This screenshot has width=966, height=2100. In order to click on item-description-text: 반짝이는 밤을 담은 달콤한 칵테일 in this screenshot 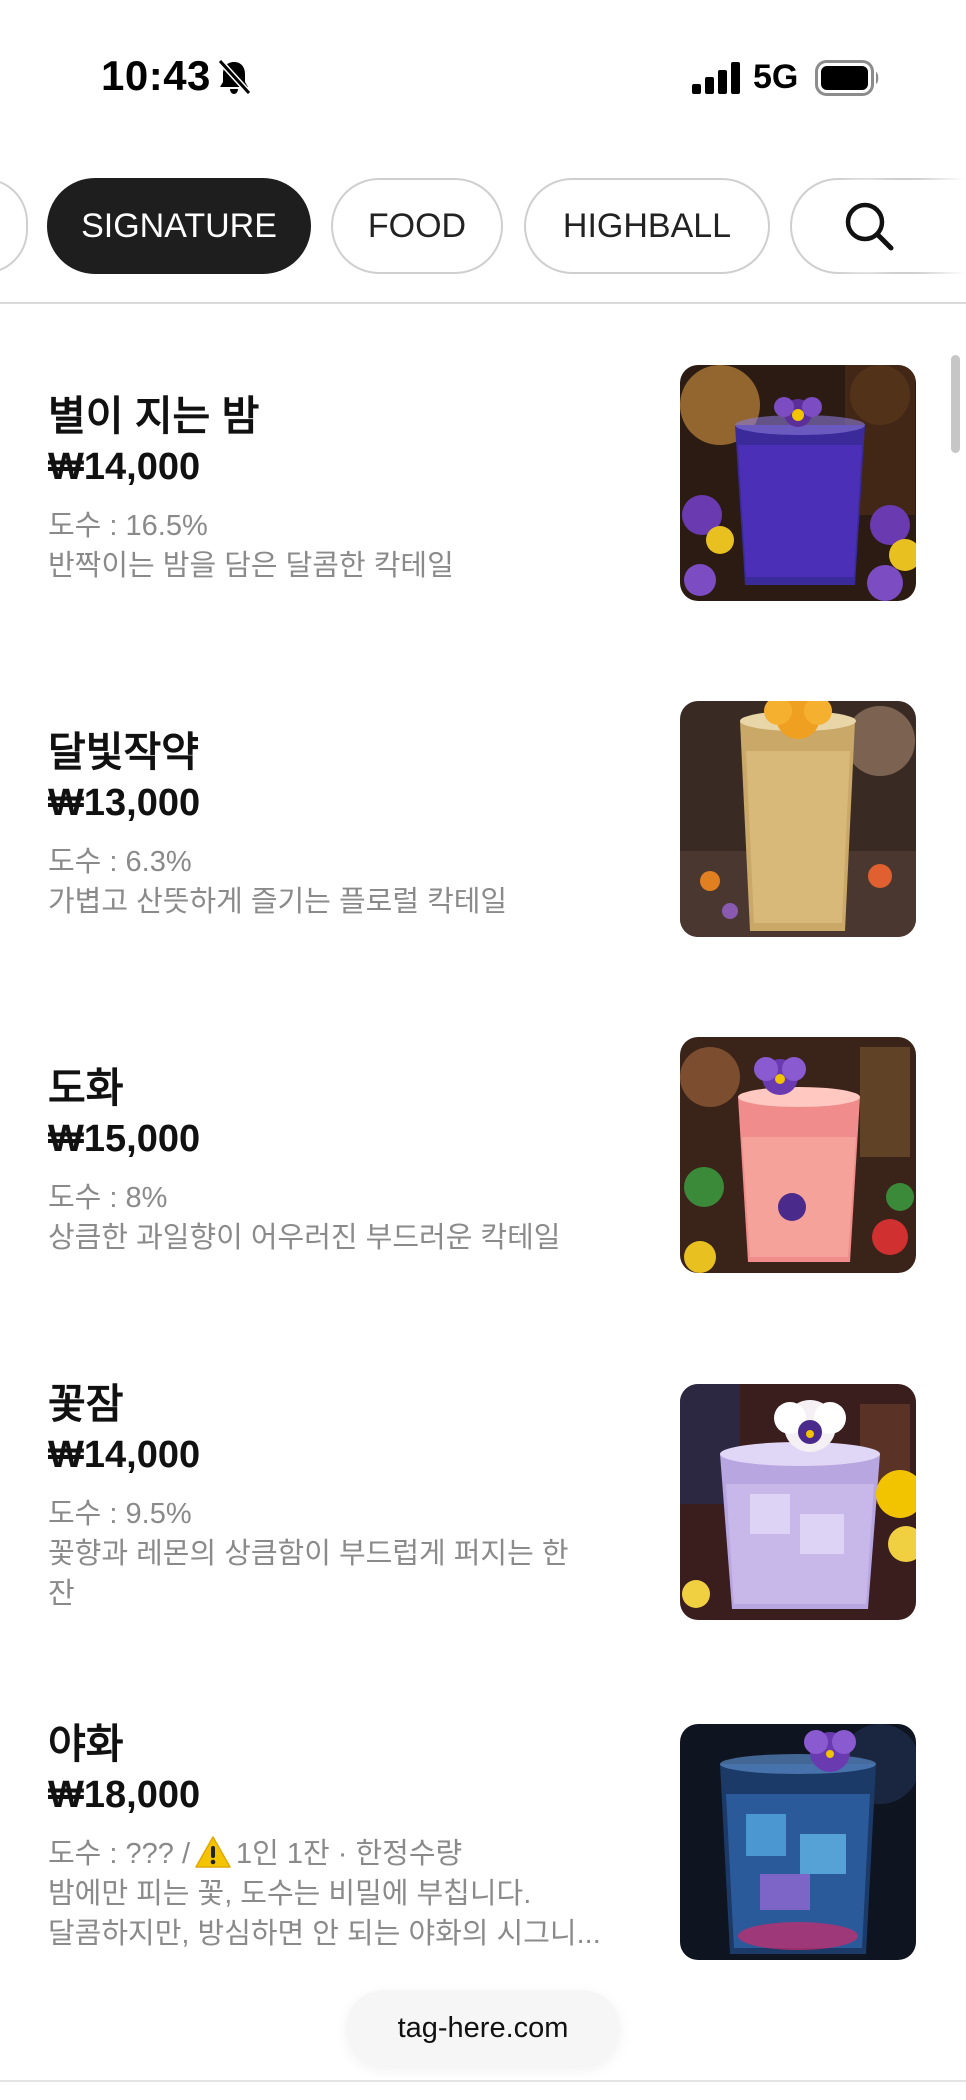, I will do `click(251, 566)`.